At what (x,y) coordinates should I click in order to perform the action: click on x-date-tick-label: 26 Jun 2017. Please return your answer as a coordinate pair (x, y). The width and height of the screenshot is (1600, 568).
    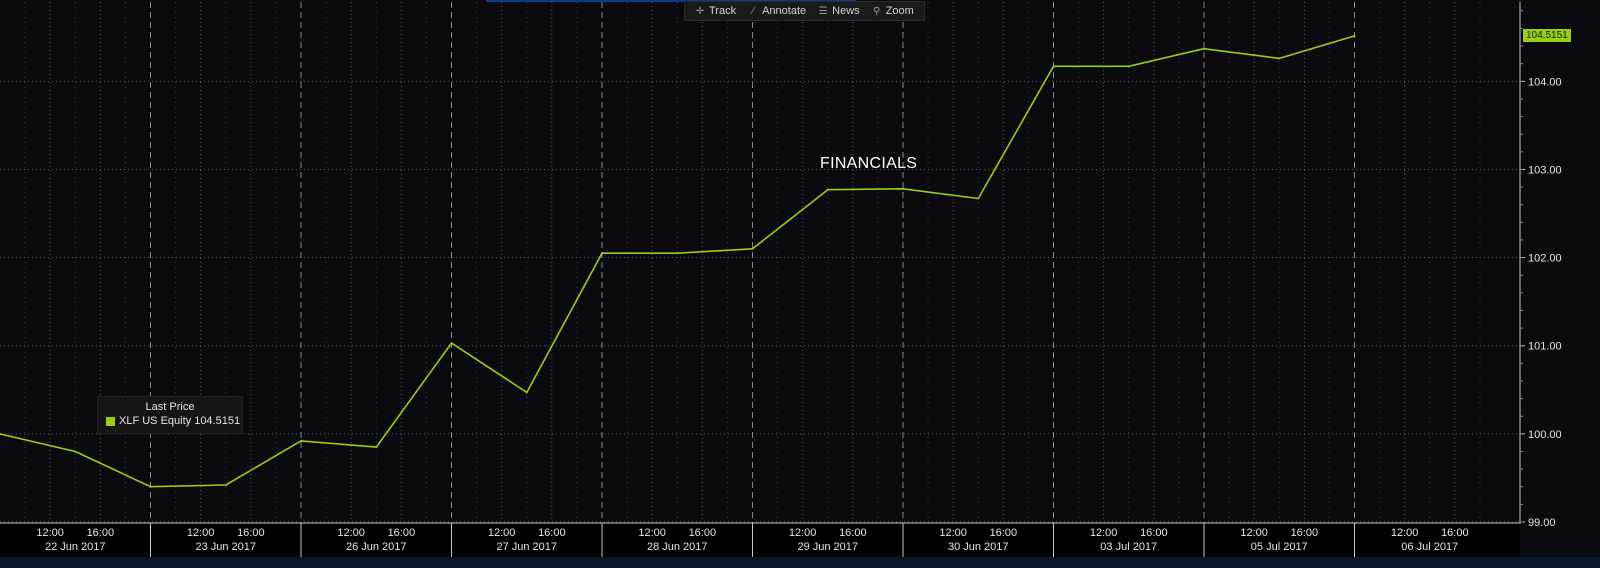
    Looking at the image, I should click on (376, 547).